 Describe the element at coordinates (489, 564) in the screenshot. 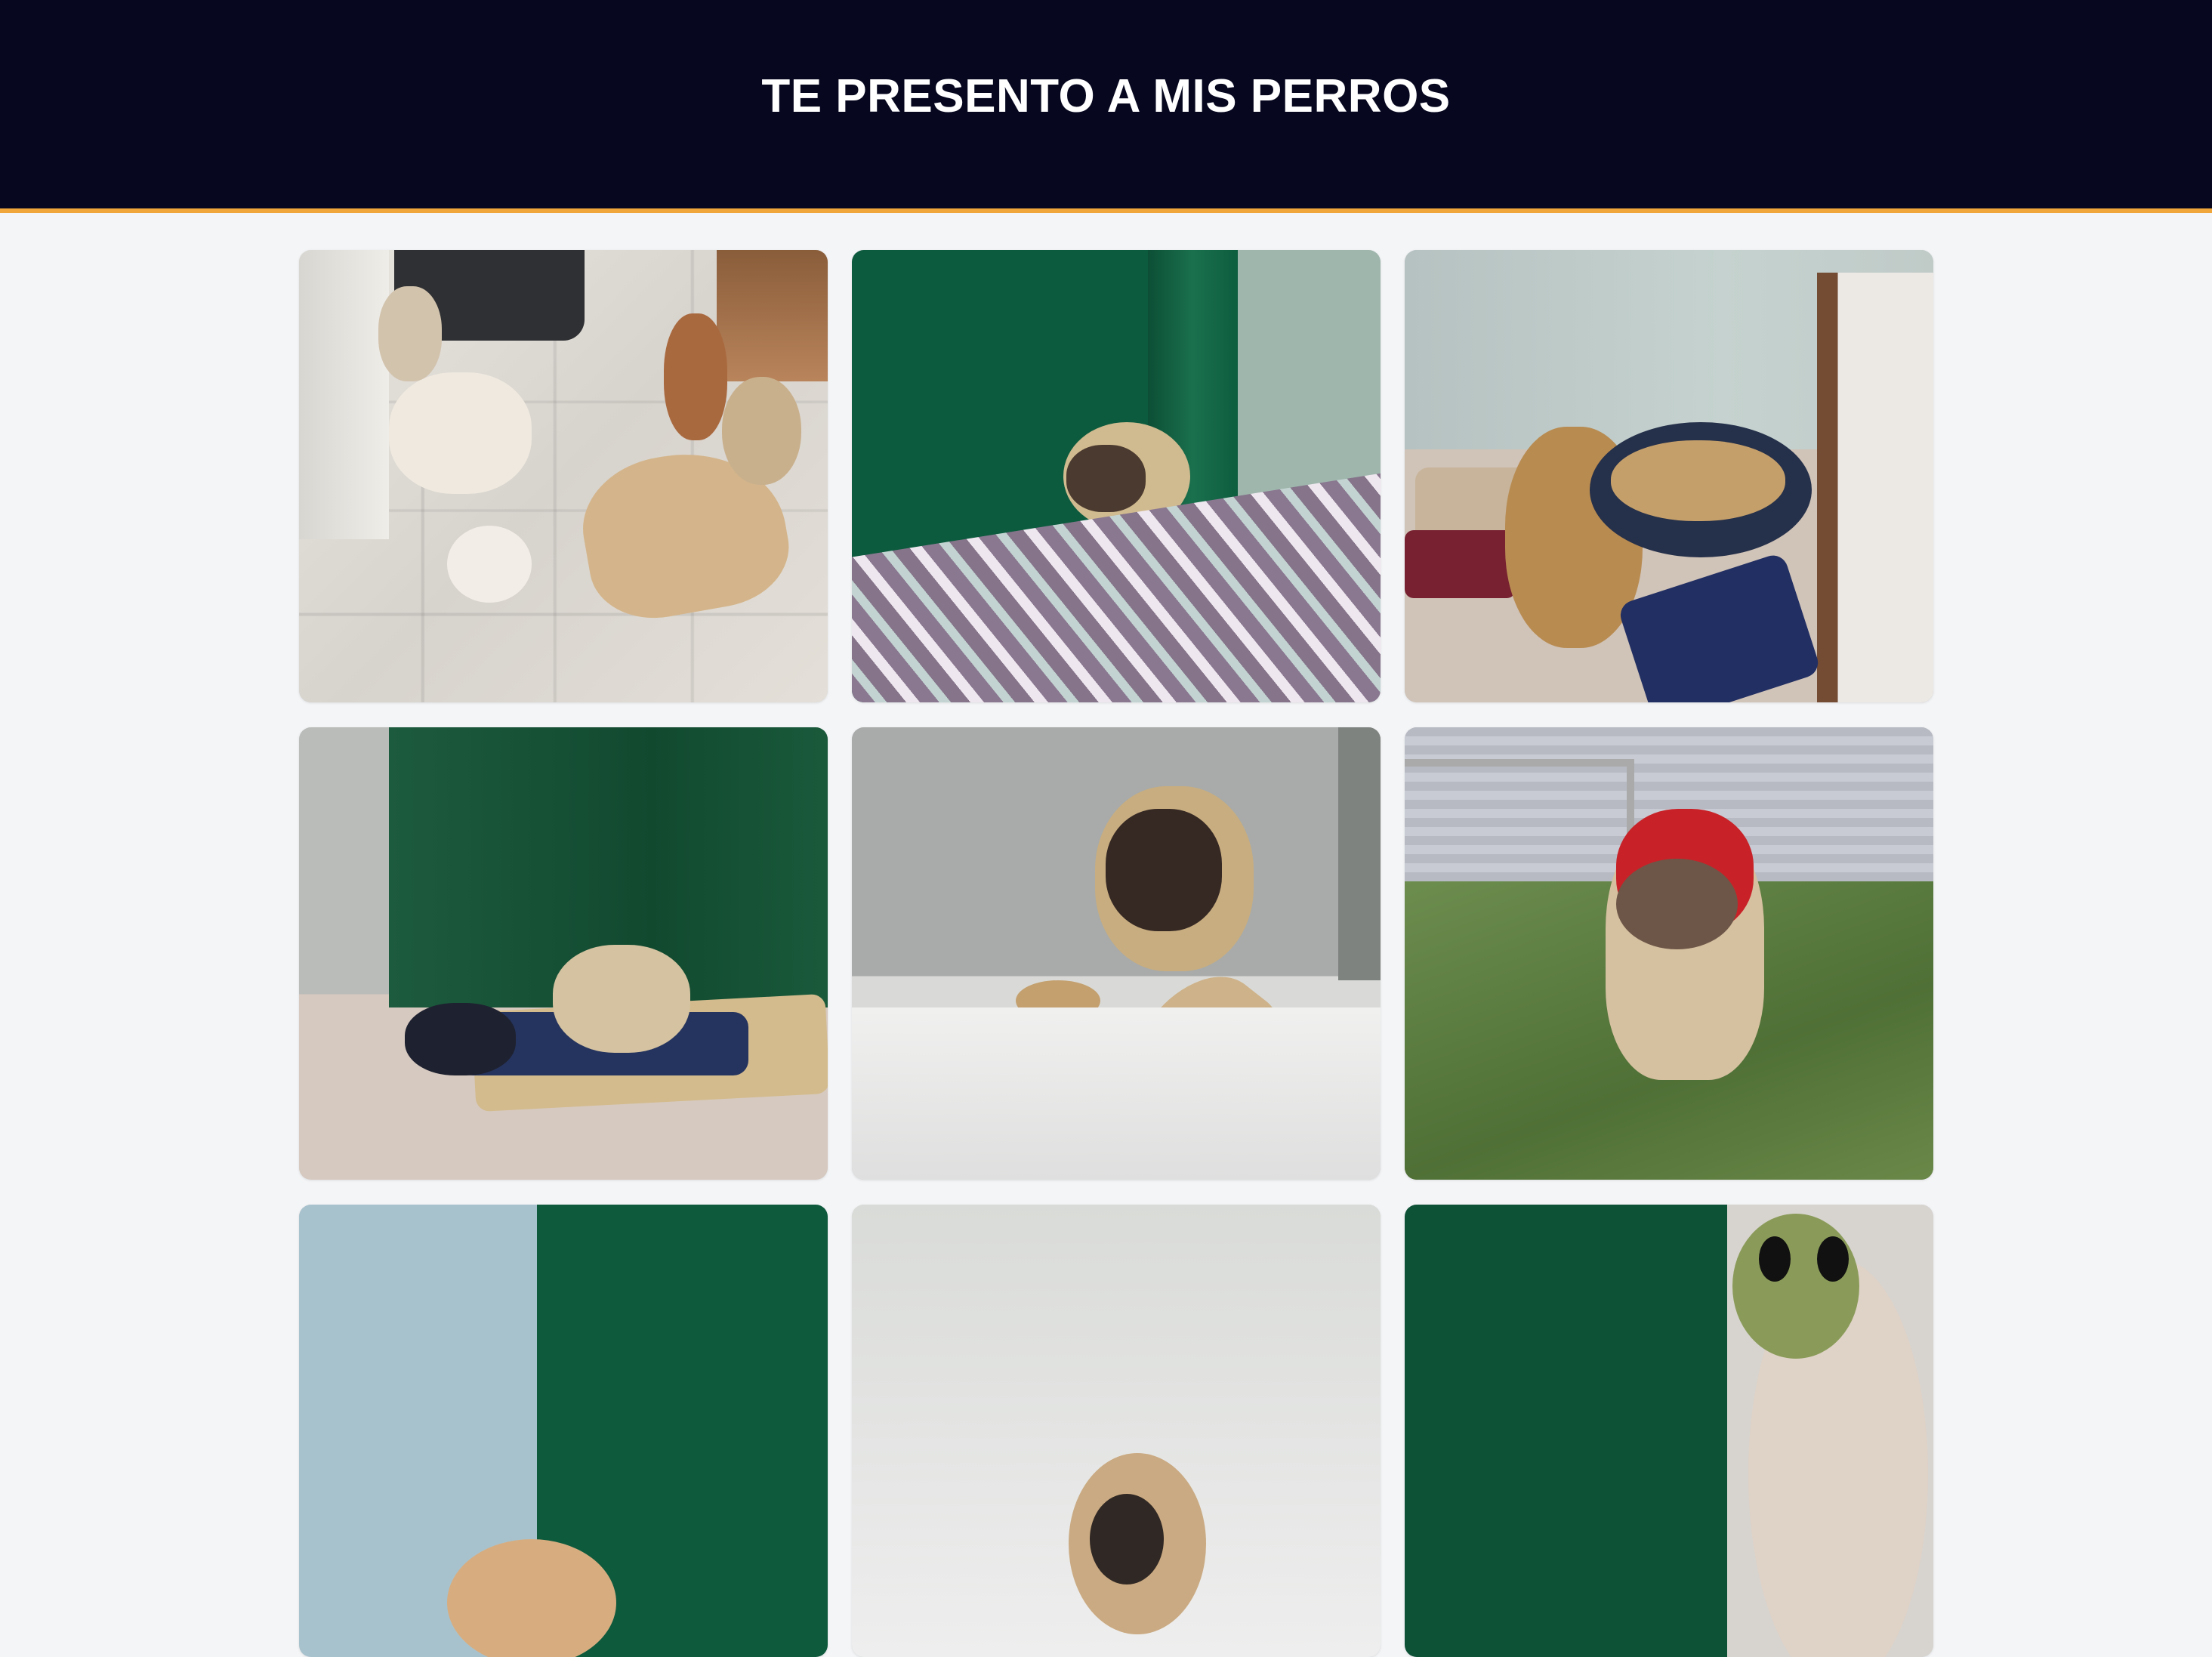

I see `white-dog-face-shape` at that location.